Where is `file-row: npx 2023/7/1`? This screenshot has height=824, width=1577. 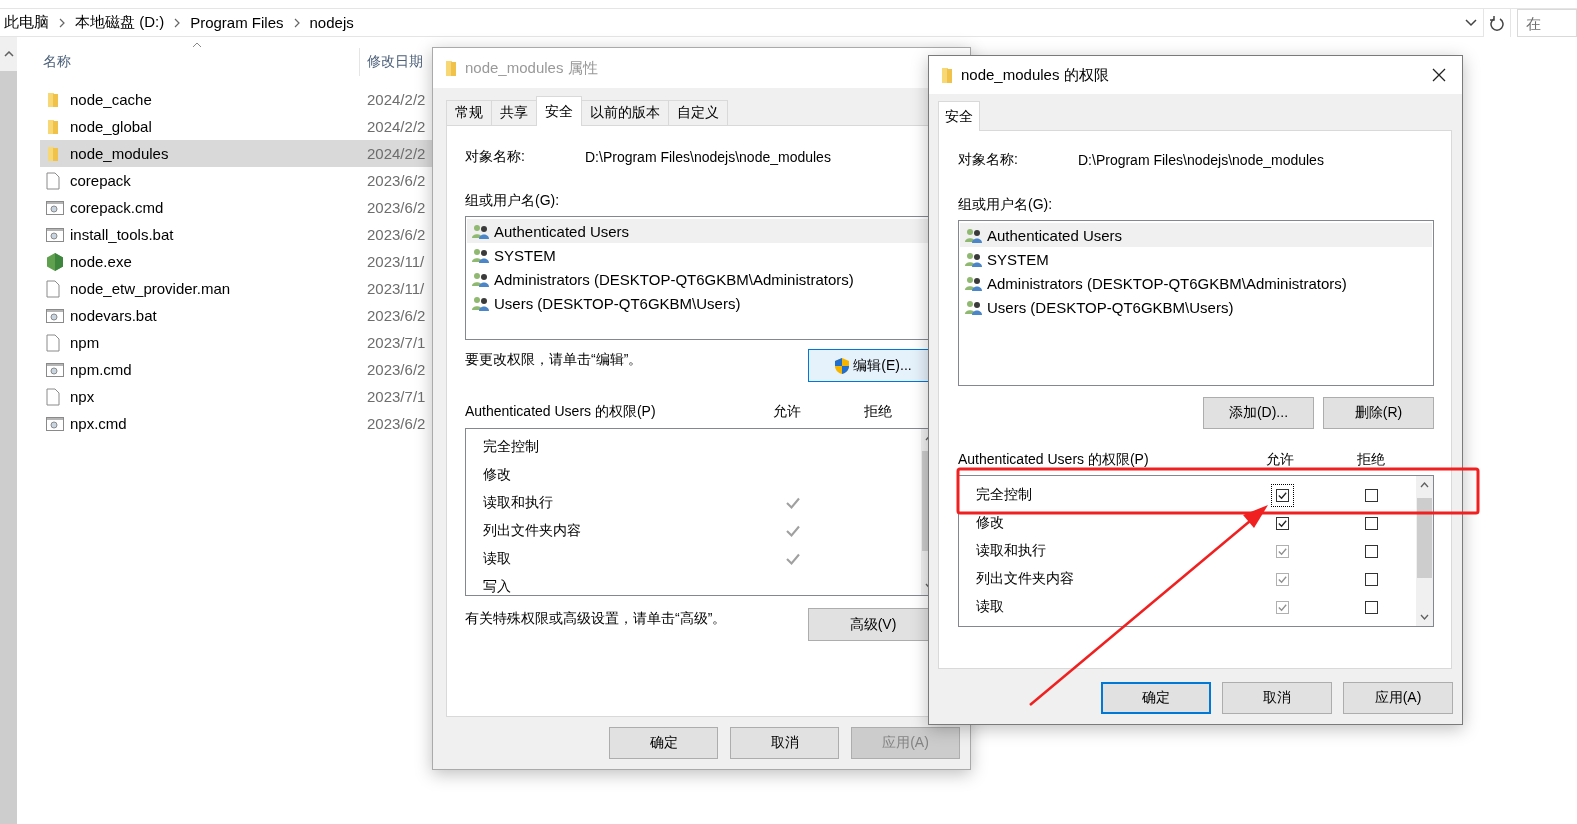 file-row: npx 2023/7/1 is located at coordinates (236, 396).